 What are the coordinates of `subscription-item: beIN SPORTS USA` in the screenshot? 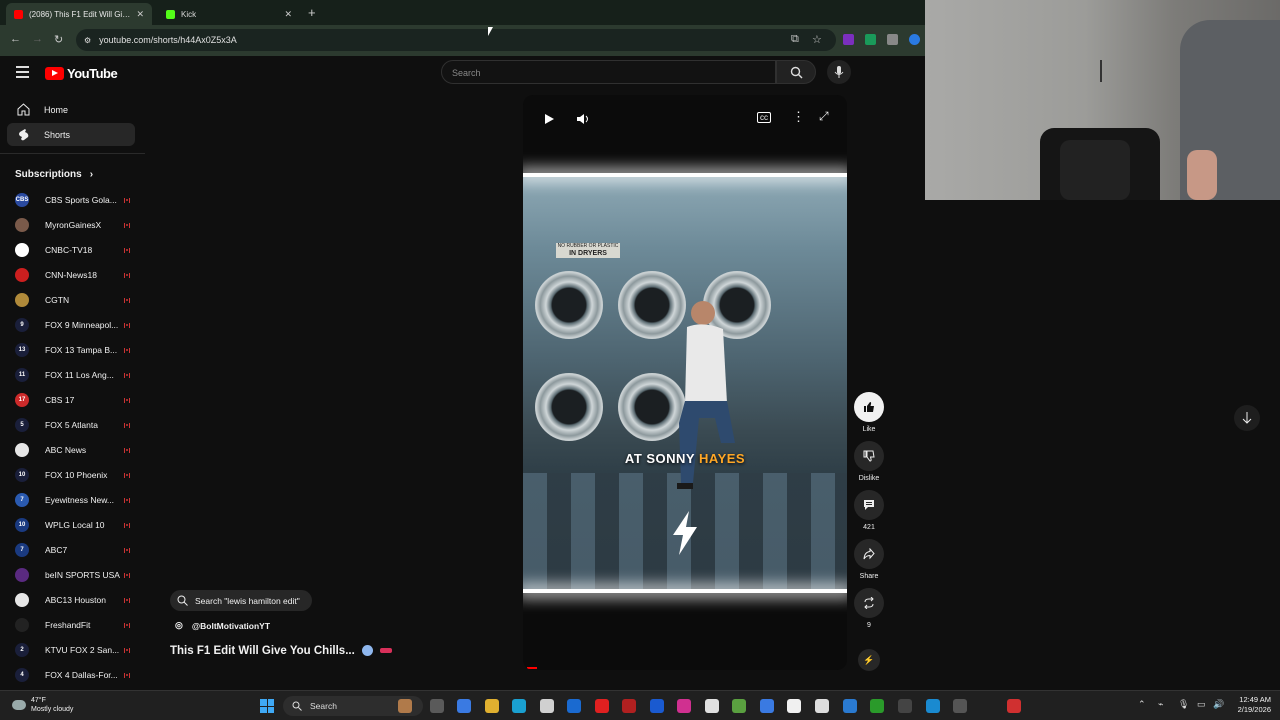 It's located at (72, 575).